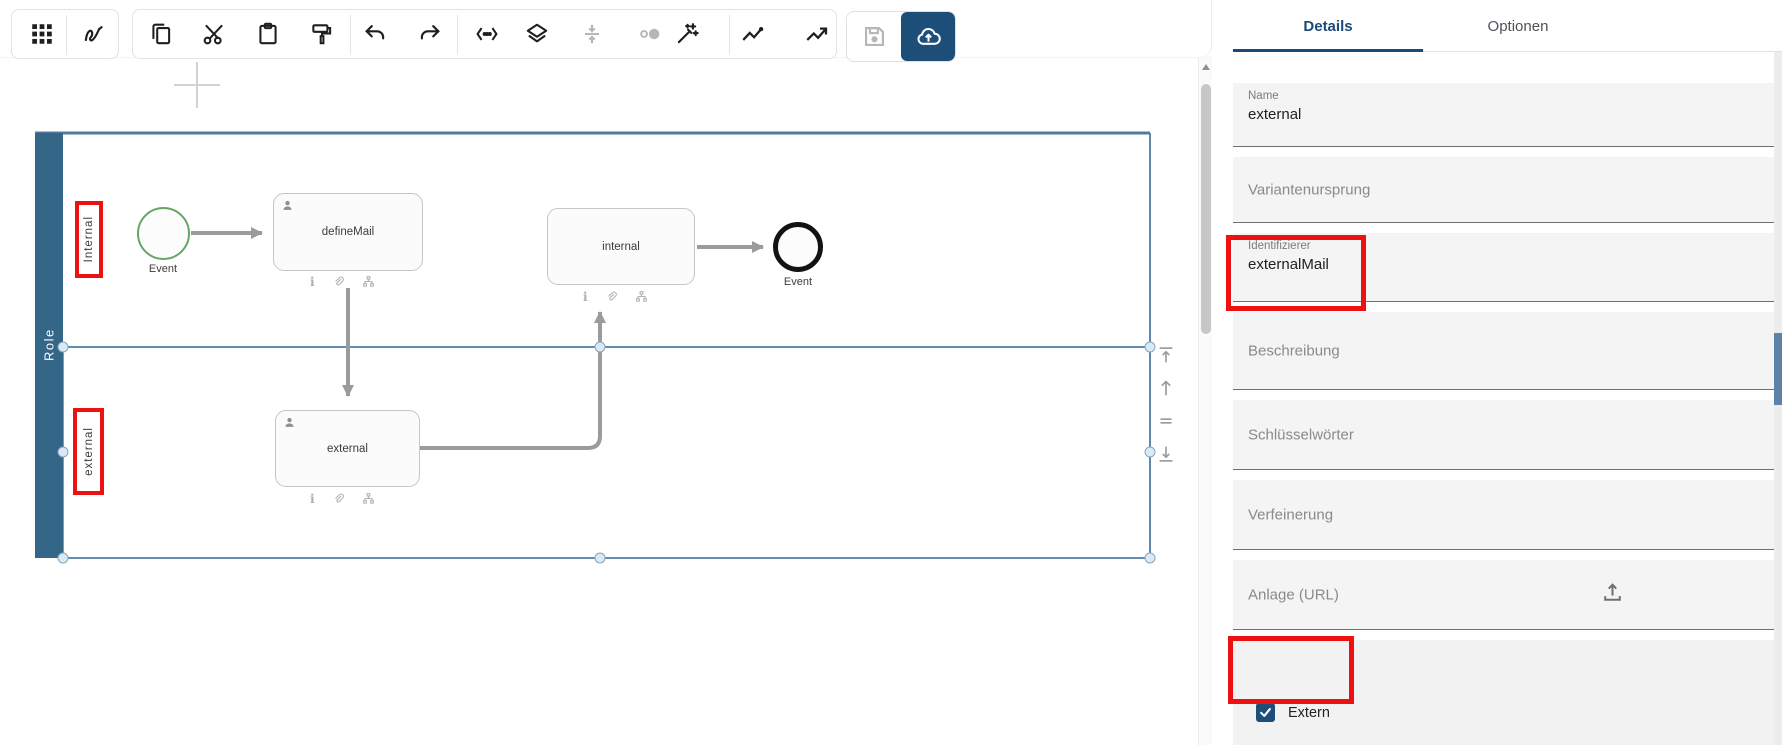 The height and width of the screenshot is (745, 1782). What do you see at coordinates (1309, 712) in the screenshot?
I see `extern-checkbox-label: Extern` at bounding box center [1309, 712].